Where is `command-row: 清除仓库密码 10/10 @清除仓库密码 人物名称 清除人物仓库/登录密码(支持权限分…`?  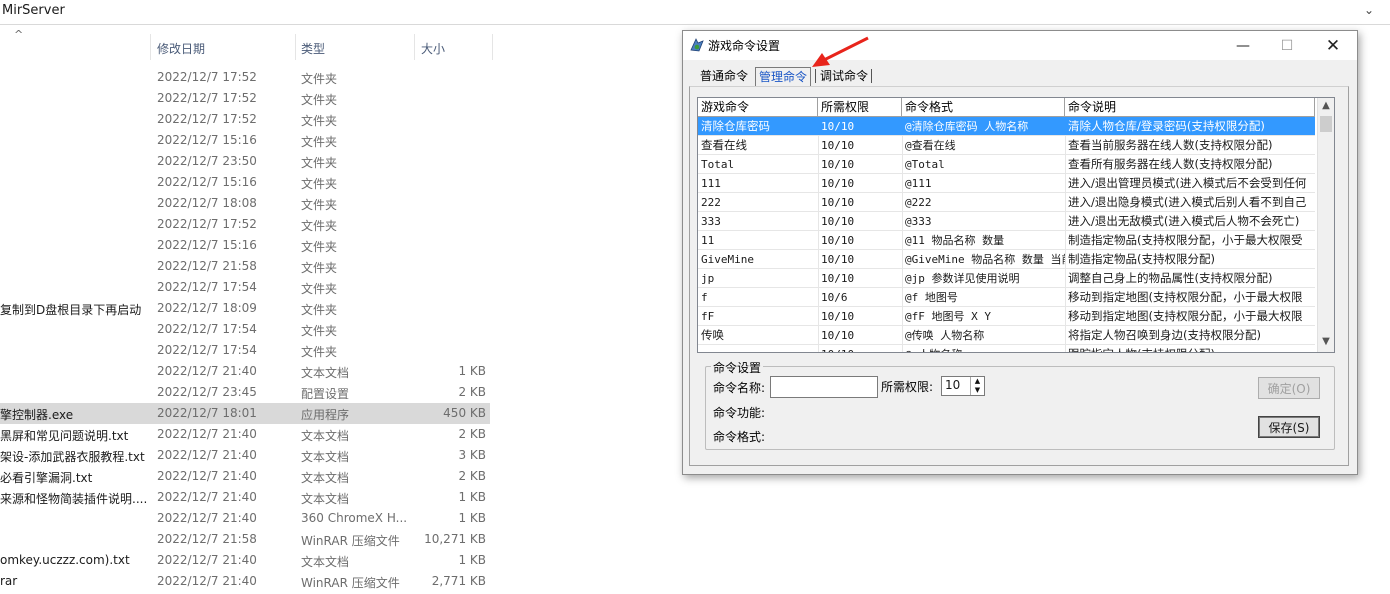 command-row: 清除仓库密码 10/10 @清除仓库密码 人物名称 清除人物仓库/登录密码(支持权限分… is located at coordinates (1006, 126).